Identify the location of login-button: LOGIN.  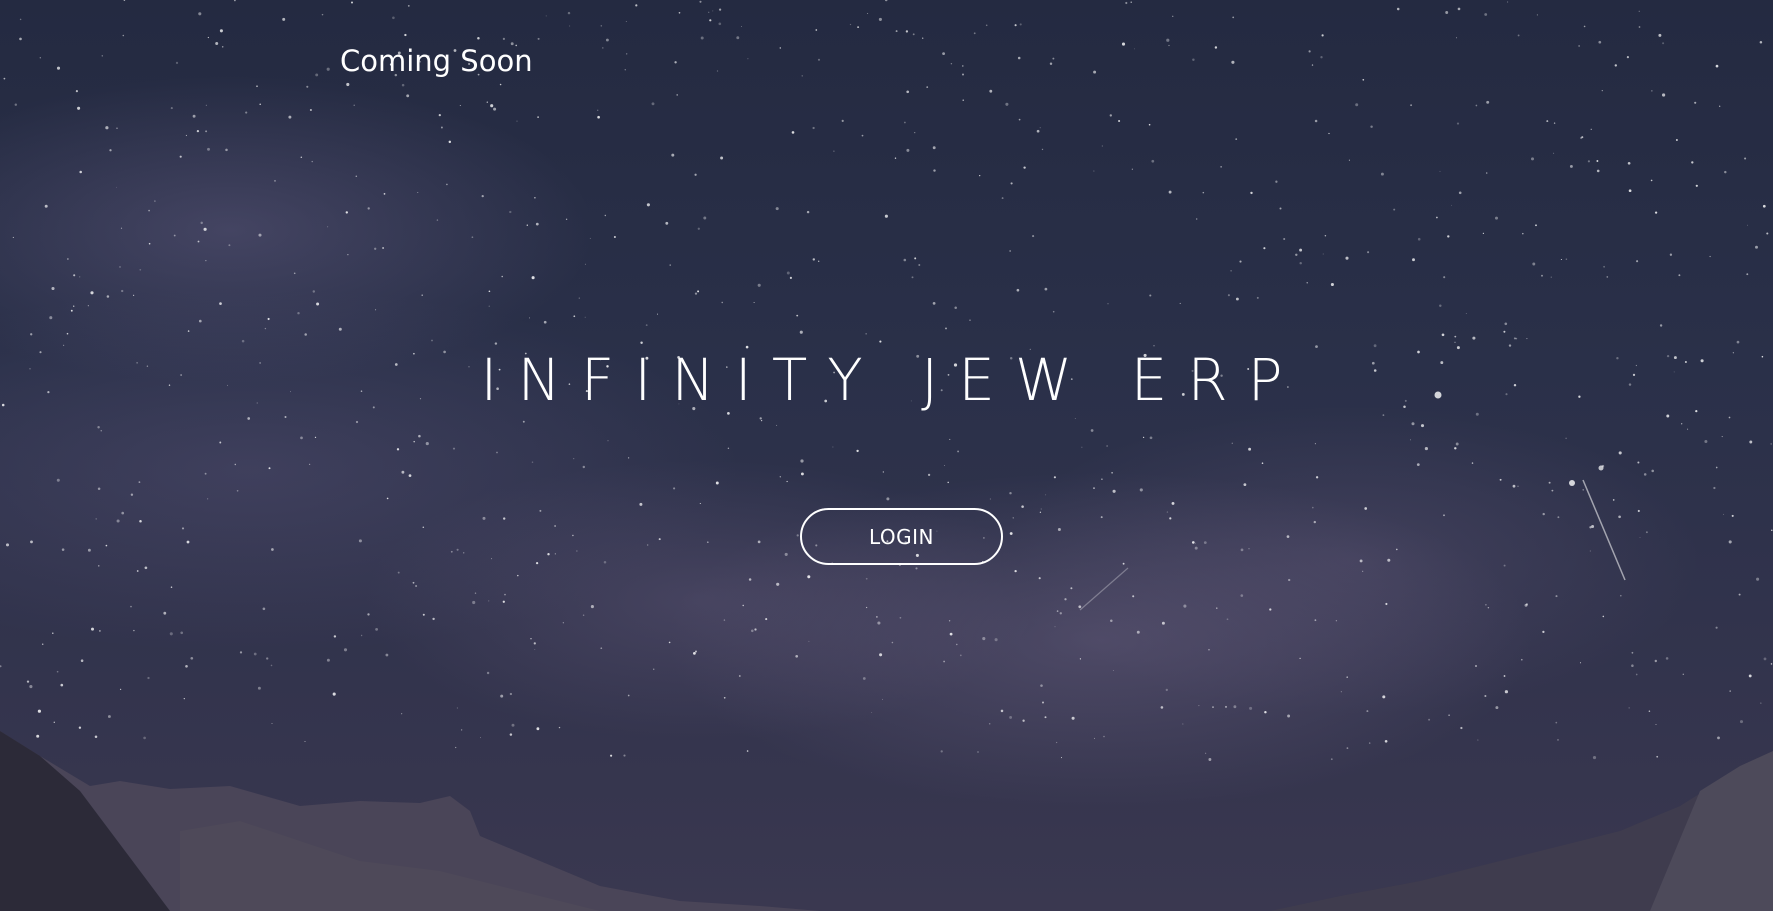
(901, 536).